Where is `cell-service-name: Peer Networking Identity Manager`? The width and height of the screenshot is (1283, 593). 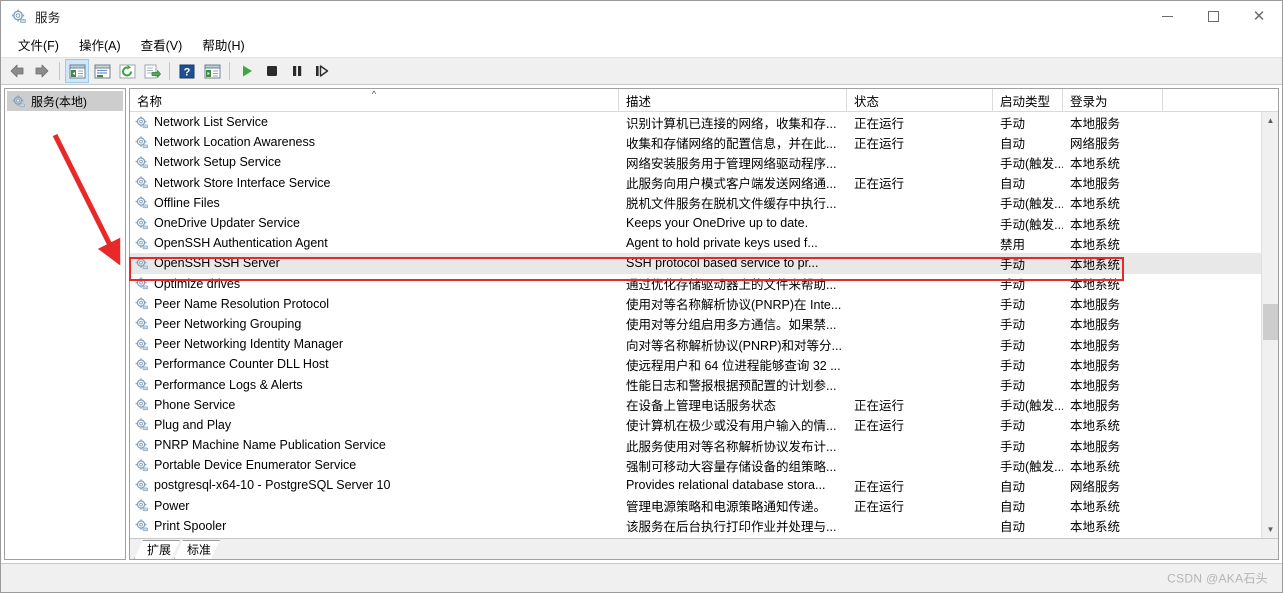
cell-service-name: Peer Networking Identity Manager is located at coordinates (374, 344).